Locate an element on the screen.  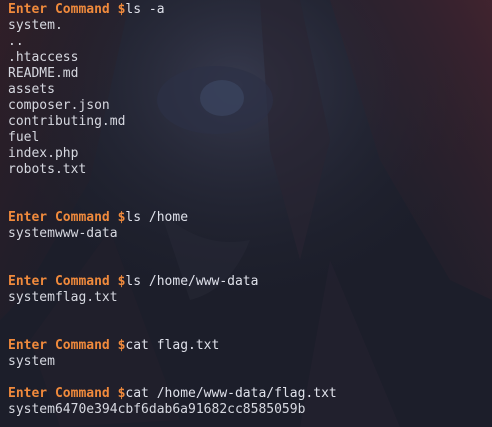
output-line: fuel is located at coordinates (24, 137).